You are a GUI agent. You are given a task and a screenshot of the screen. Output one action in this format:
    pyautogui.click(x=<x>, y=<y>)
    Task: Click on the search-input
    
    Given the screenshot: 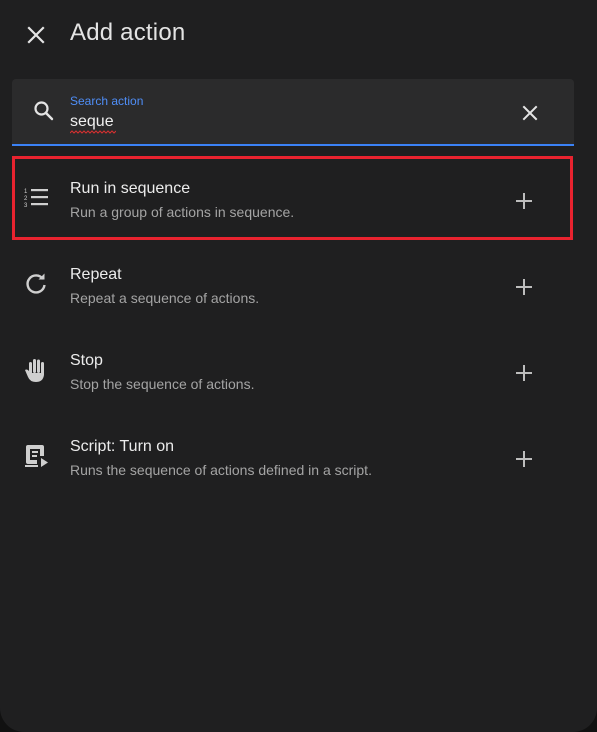 What is the action you would take?
    pyautogui.click(x=280, y=122)
    